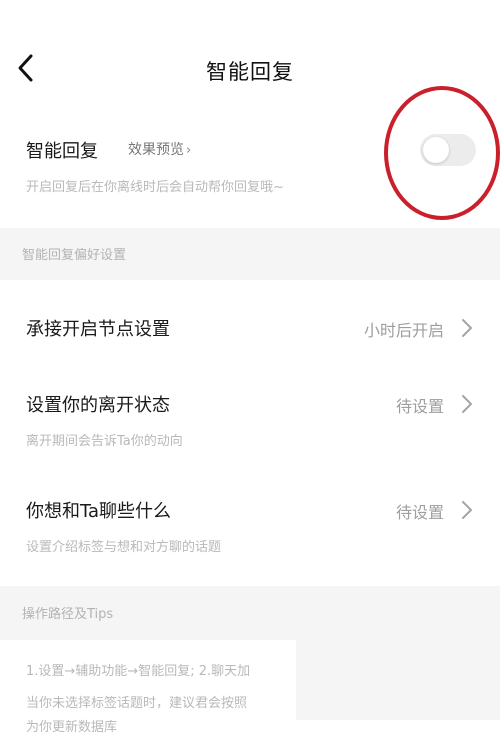  I want to click on tips-line: 为你更新数据库, so click(72, 727).